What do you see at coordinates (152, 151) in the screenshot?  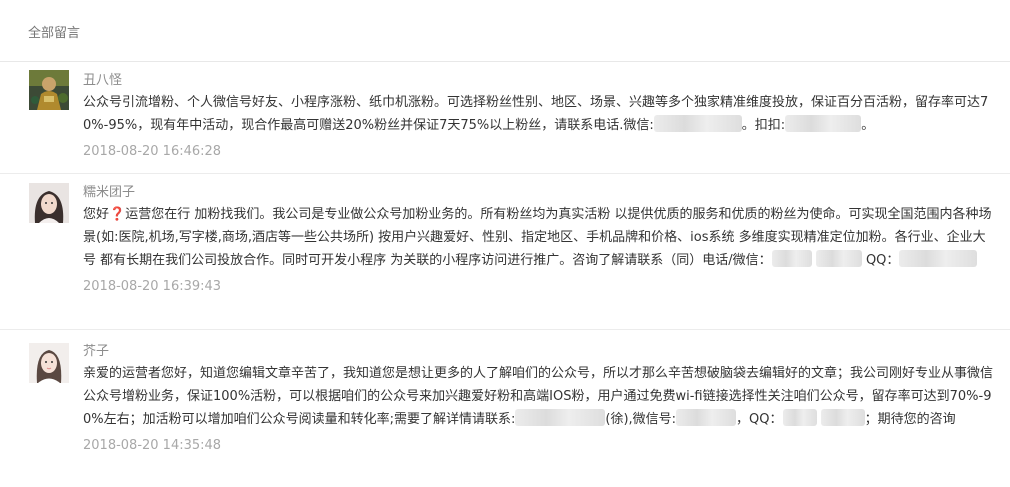 I see `comment-time: 2018-08-20 16:46:28` at bounding box center [152, 151].